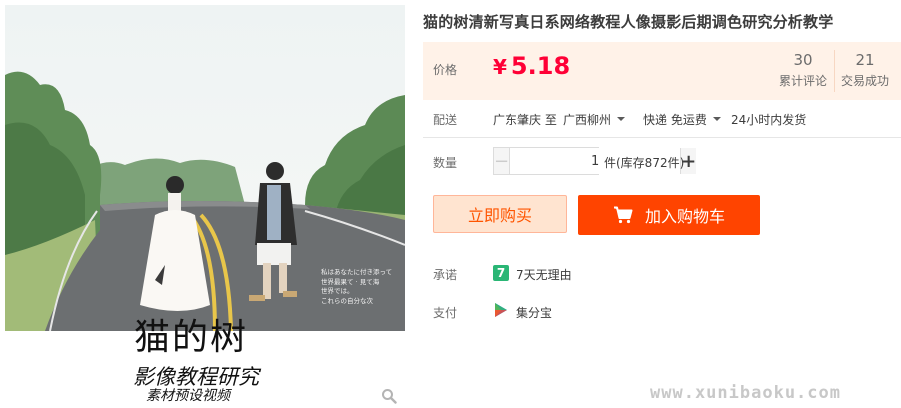 This screenshot has width=901, height=408. Describe the element at coordinates (865, 60) in the screenshot. I see `sales-count: 21` at that location.